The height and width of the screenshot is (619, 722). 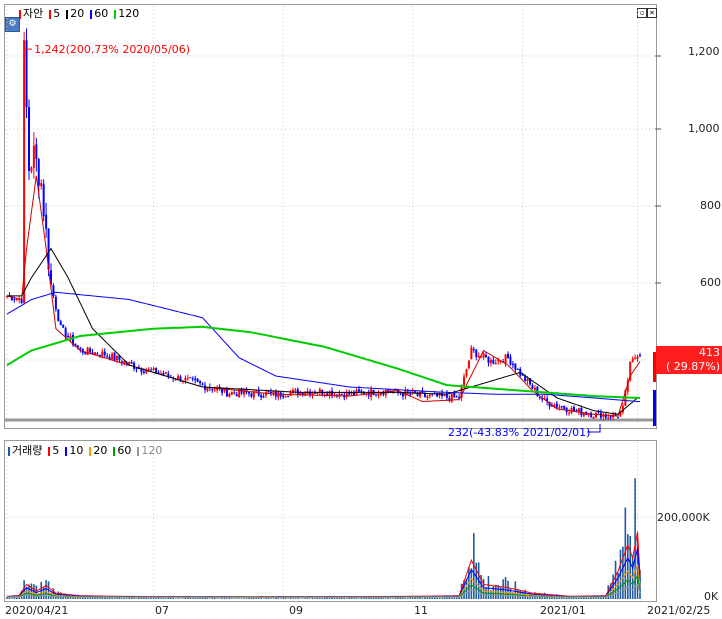 I want to click on x-tick-label: 11, so click(x=421, y=610).